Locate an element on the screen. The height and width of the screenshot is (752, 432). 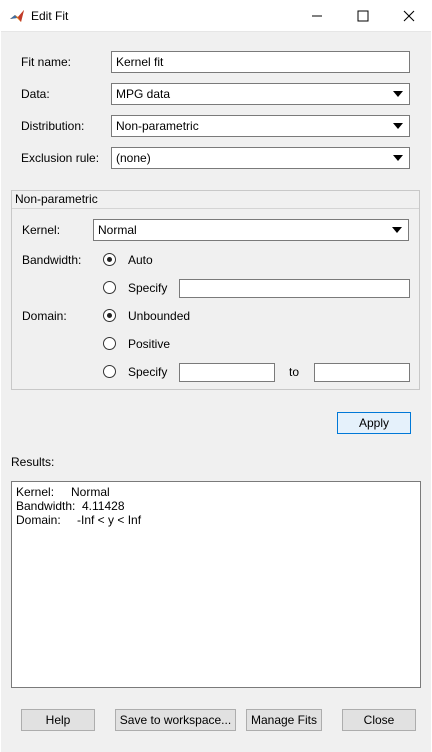
kernel-select-value: Normal is located at coordinates (117, 230).